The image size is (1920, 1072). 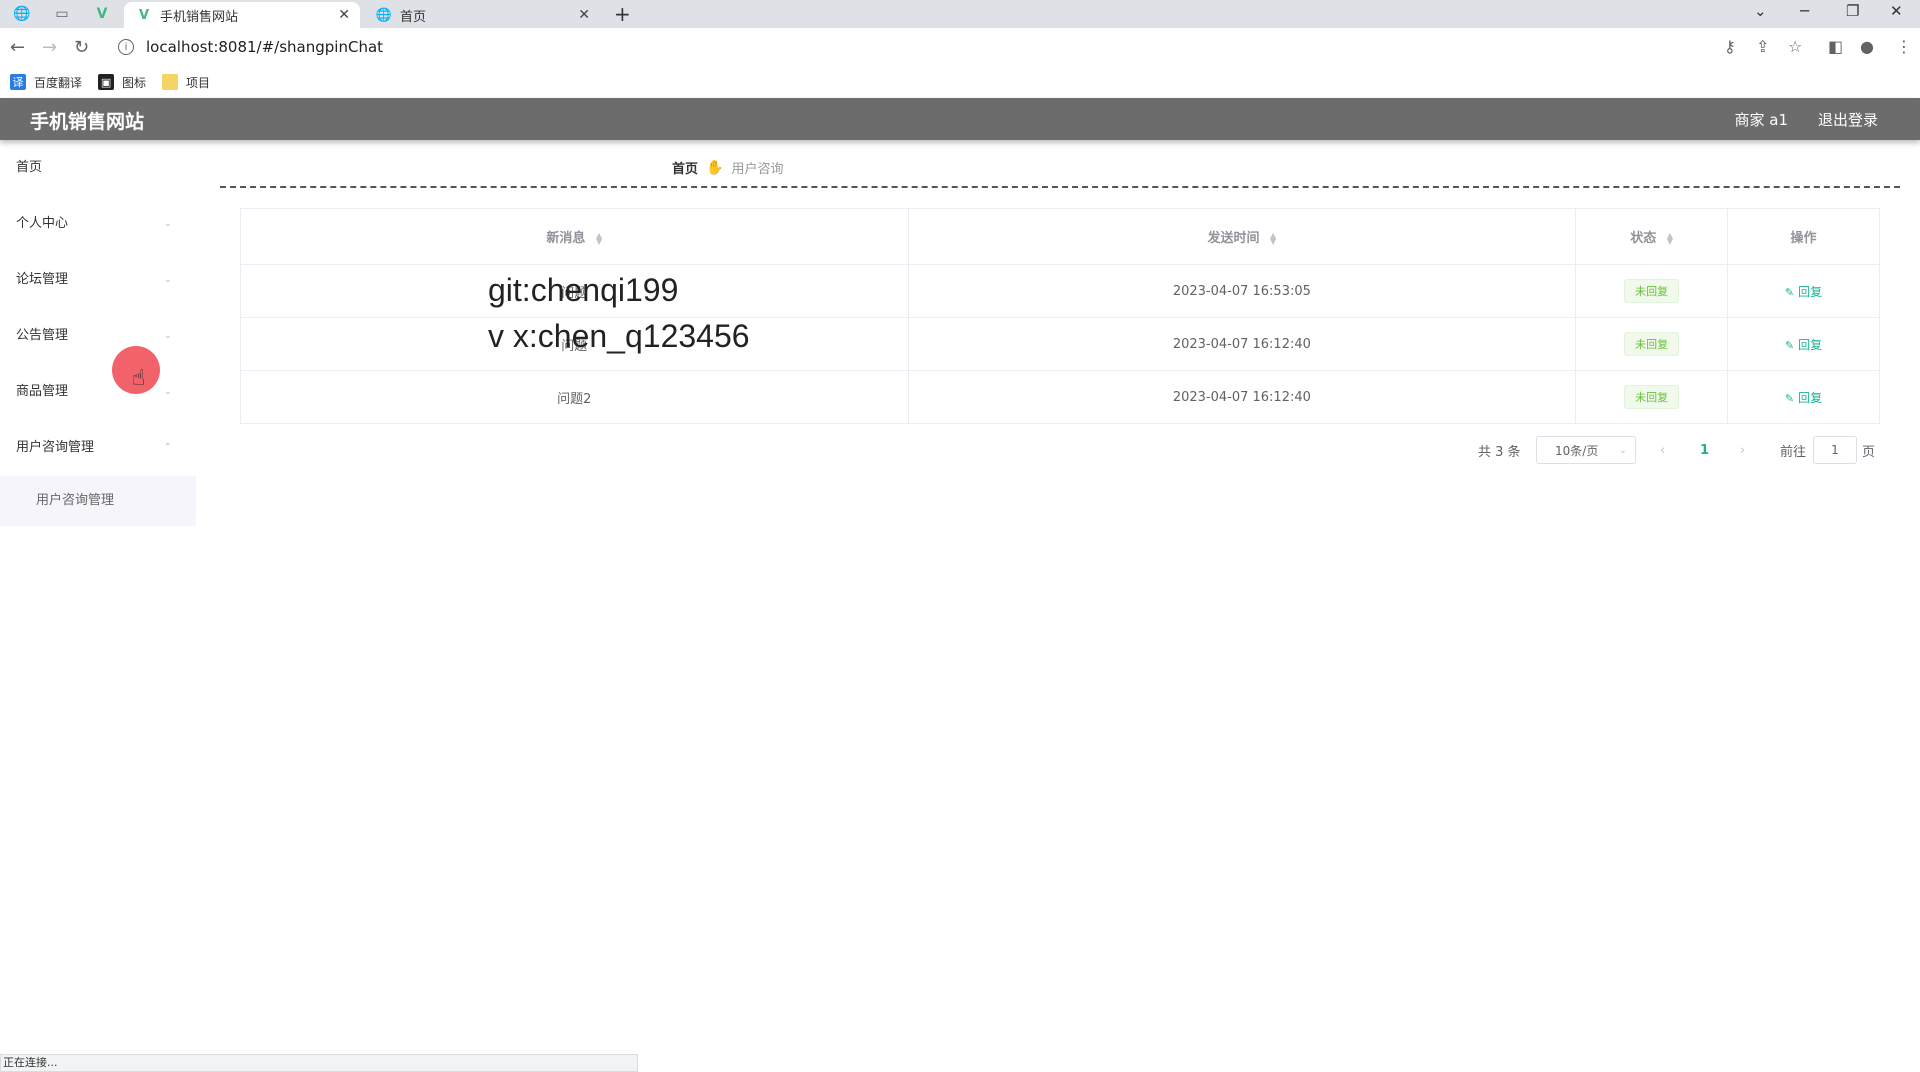 What do you see at coordinates (170, 82) in the screenshot?
I see `folder-icon` at bounding box center [170, 82].